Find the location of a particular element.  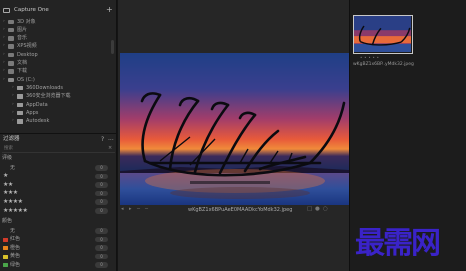

color-filter-label: 黄色 is located at coordinates (15, 256).